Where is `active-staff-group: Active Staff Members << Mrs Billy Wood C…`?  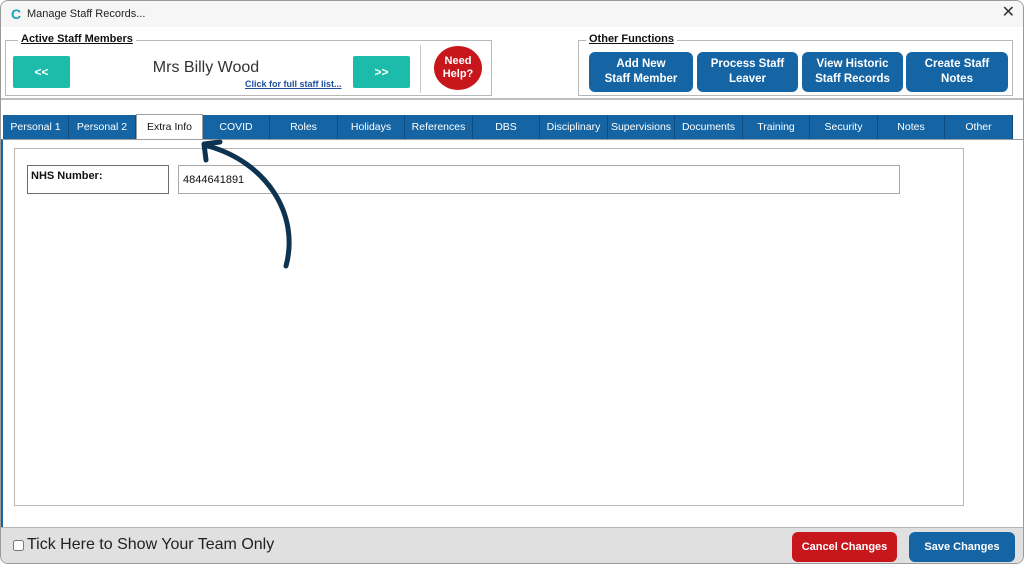 active-staff-group: Active Staff Members << Mrs Billy Wood C… is located at coordinates (248, 64).